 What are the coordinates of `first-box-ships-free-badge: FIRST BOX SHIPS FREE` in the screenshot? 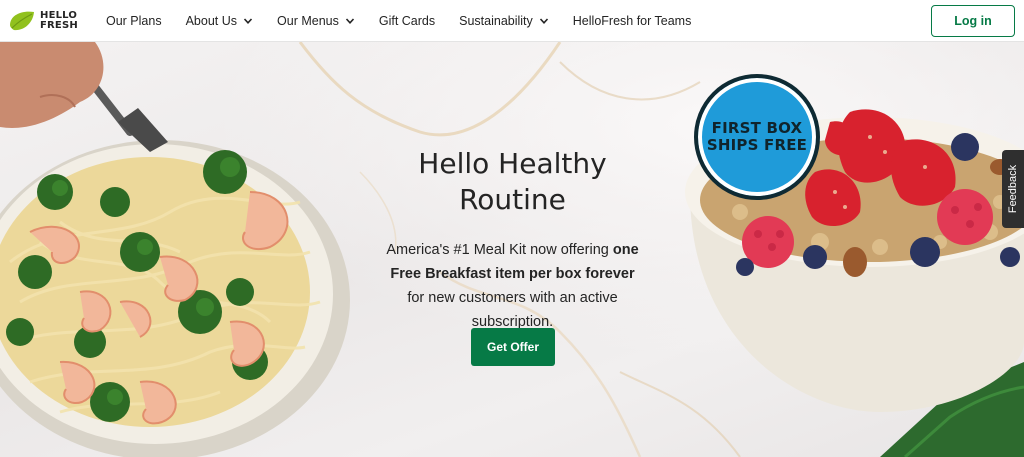 It's located at (757, 137).